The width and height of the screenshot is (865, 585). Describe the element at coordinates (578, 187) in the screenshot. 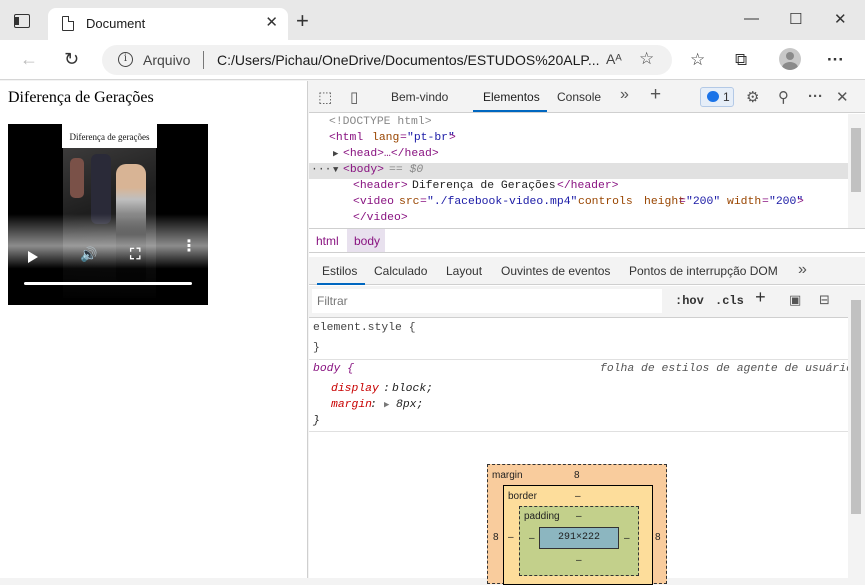

I see `dom-header-line: <header> Diferença de Gerações </header>` at that location.